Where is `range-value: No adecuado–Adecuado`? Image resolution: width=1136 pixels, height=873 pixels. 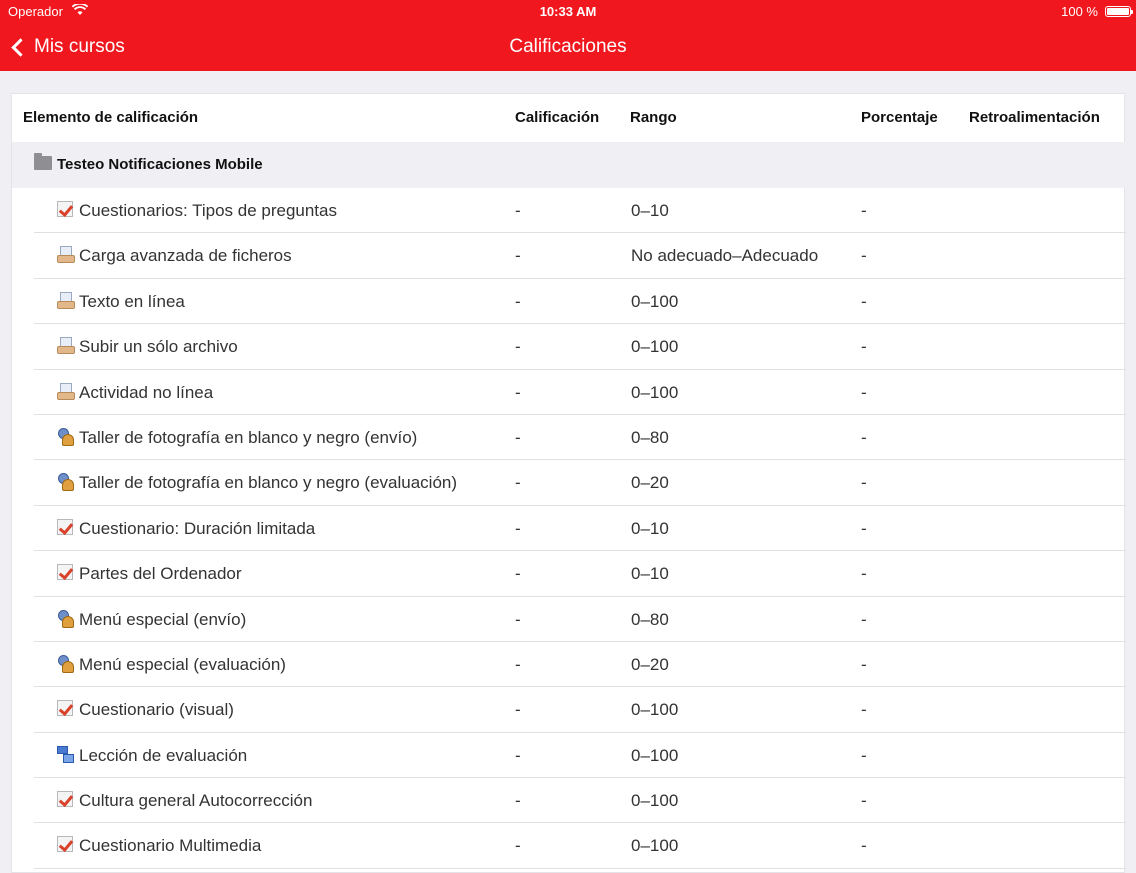
range-value: No adecuado–Adecuado is located at coordinates (725, 256).